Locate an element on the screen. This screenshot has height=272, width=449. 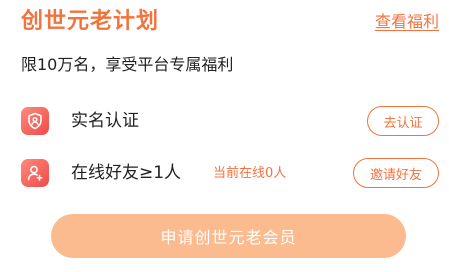
shield-user-icon is located at coordinates (35, 121).